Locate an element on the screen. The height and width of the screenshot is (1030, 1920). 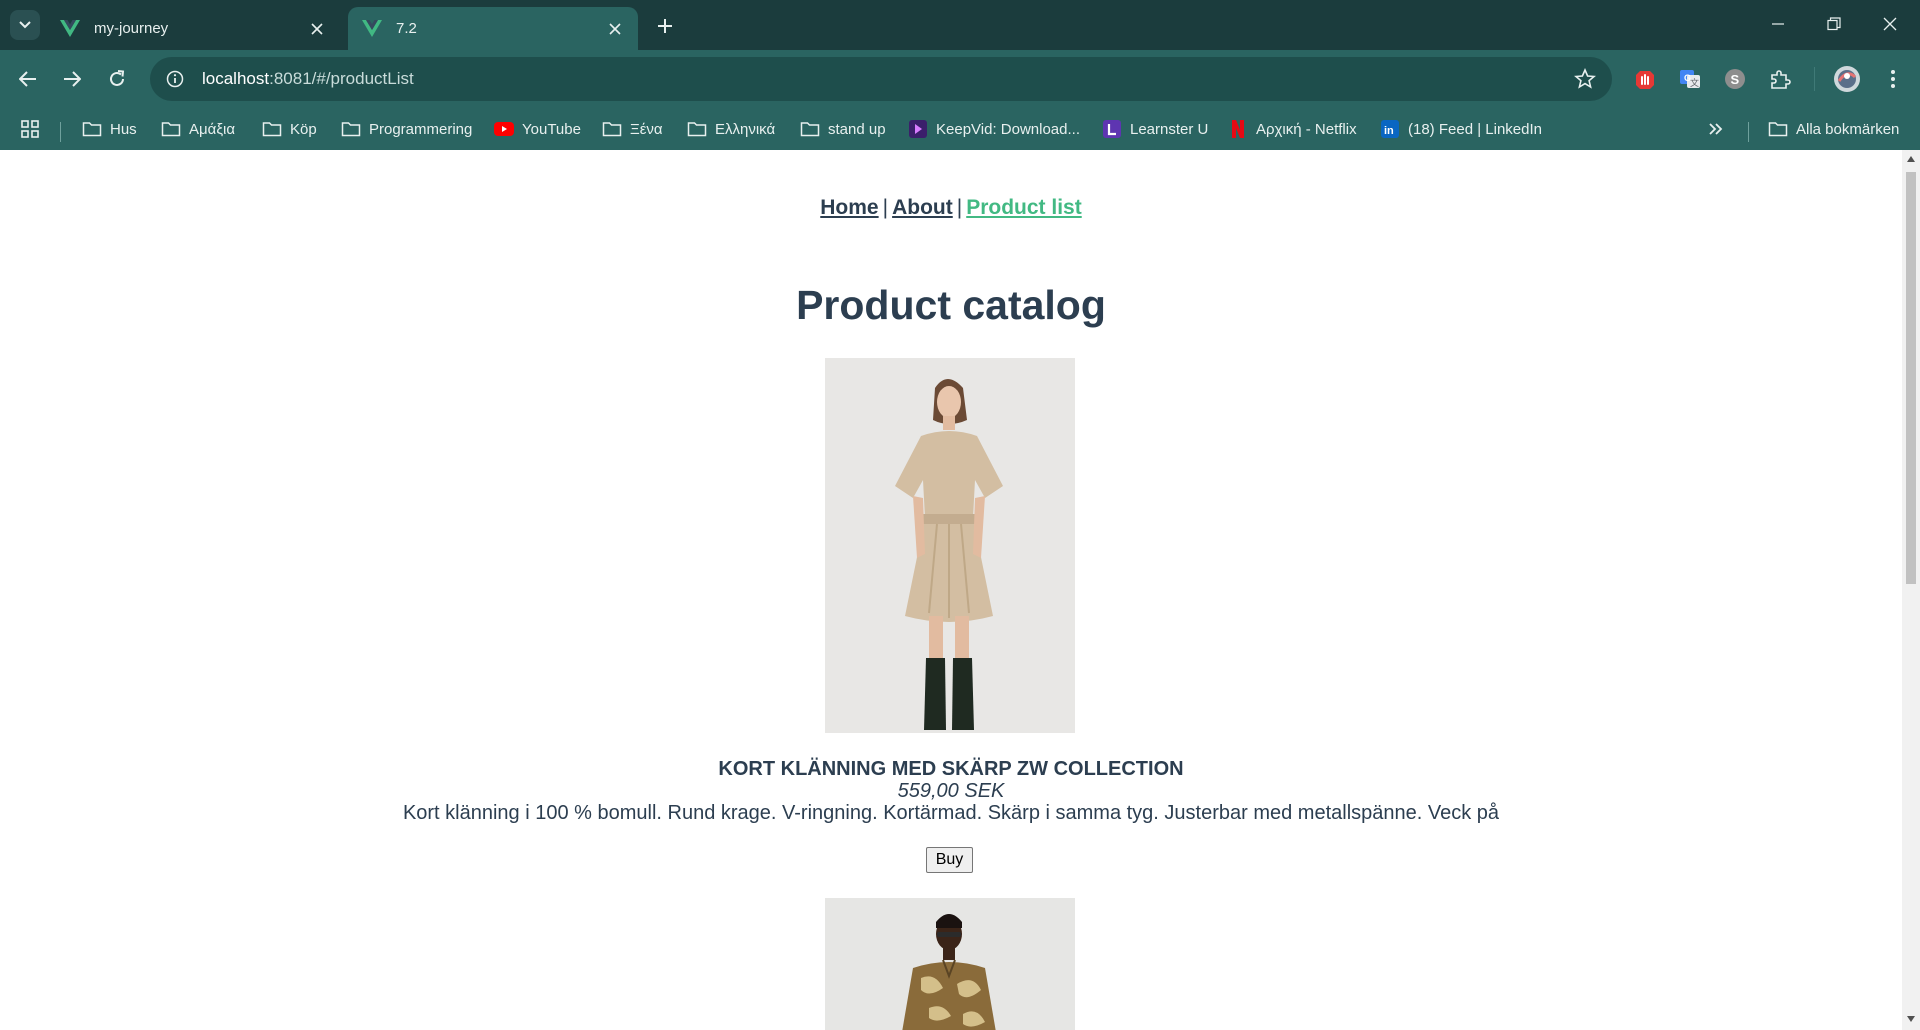
bookmark-label: Αμάξια is located at coordinates (212, 129).